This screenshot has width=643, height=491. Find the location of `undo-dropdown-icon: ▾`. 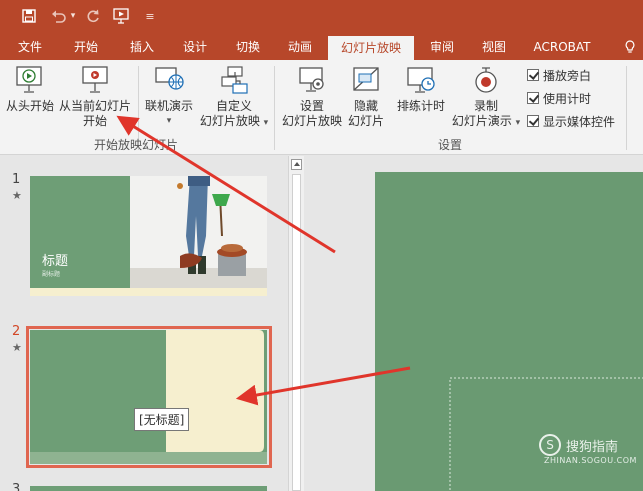

undo-dropdown-icon: ▾ is located at coordinates (73, 16).